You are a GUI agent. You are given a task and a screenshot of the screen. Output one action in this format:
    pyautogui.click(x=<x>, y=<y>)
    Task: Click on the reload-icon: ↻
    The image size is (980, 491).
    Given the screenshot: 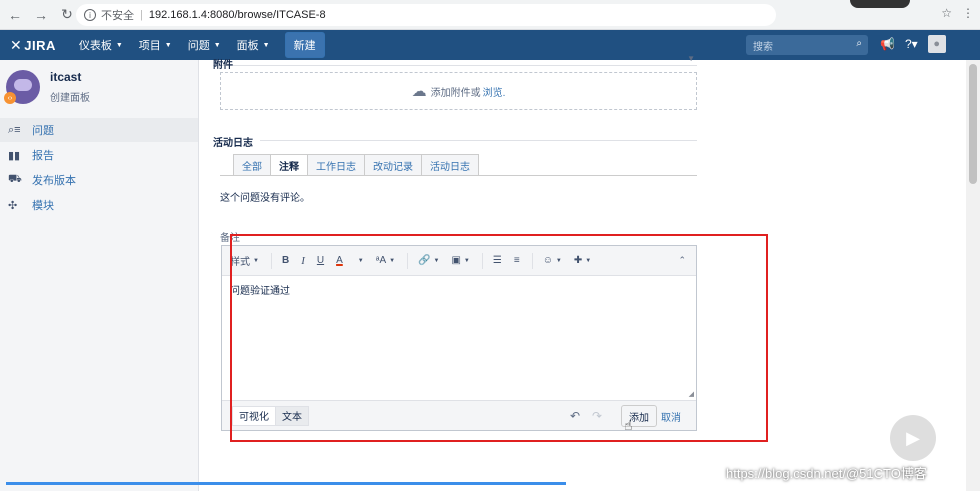 What is the action you would take?
    pyautogui.click(x=67, y=15)
    